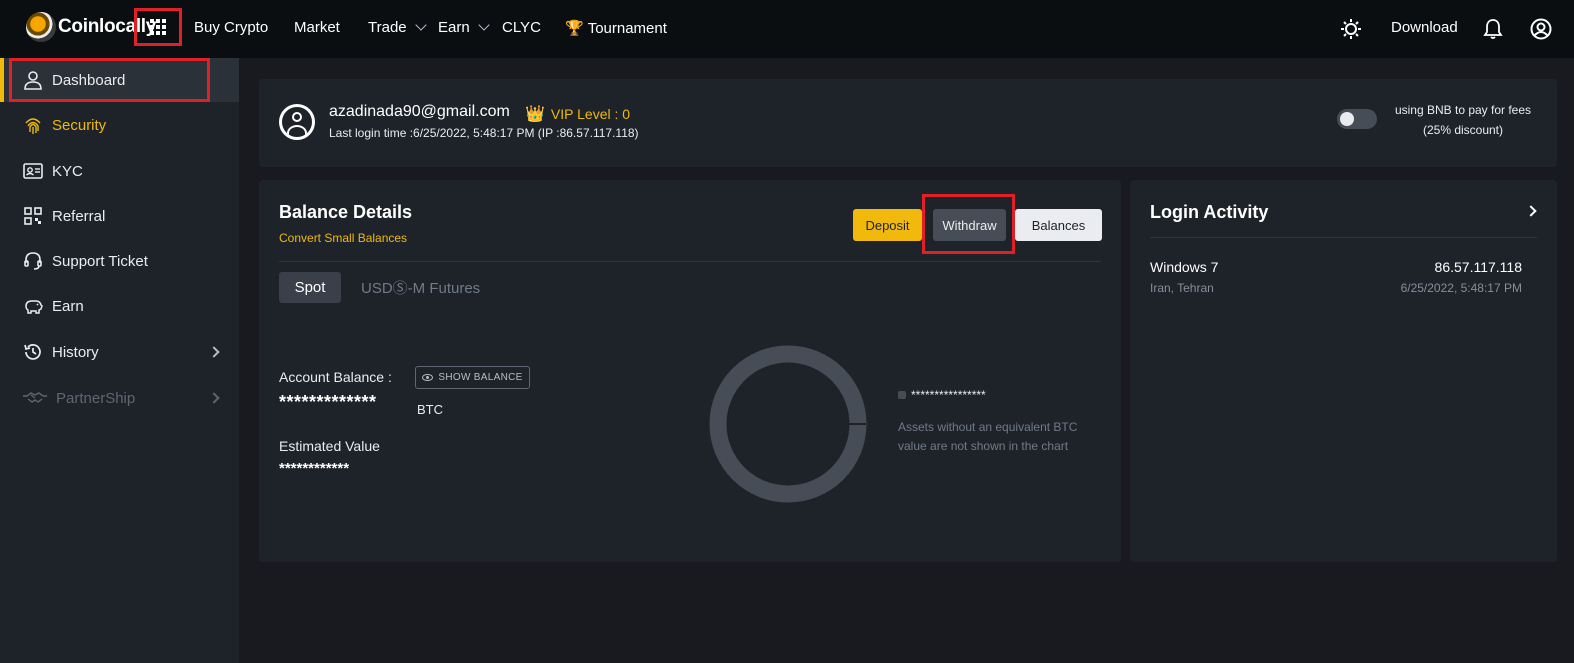 This screenshot has width=1574, height=663. What do you see at coordinates (297, 122) in the screenshot?
I see `avatar` at bounding box center [297, 122].